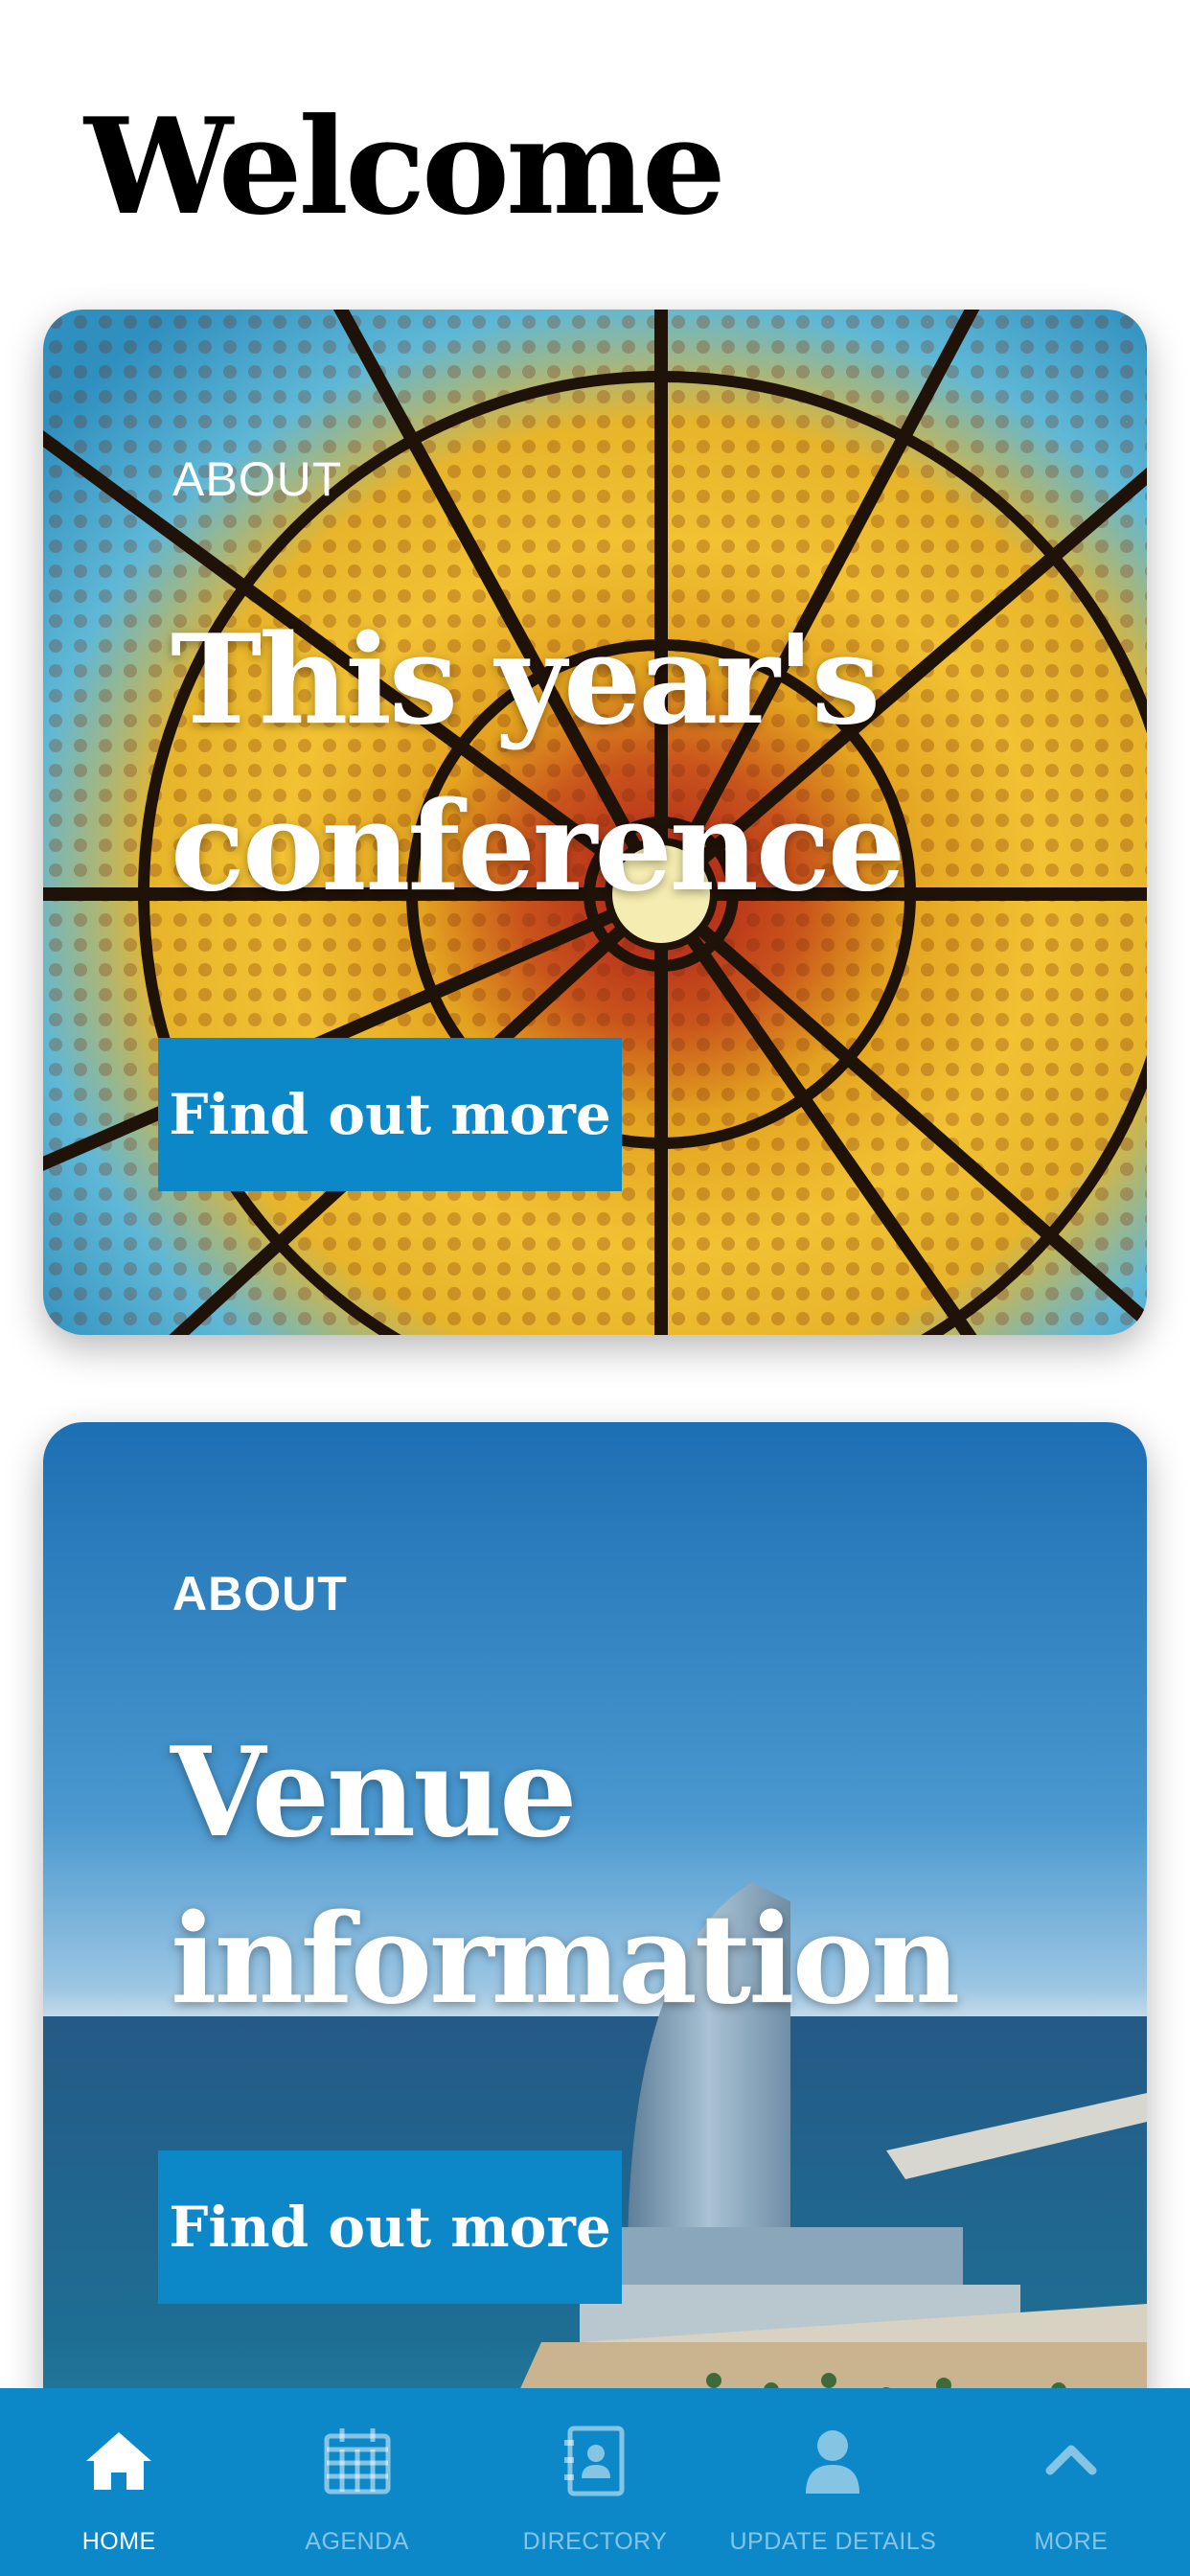 Image resolution: width=1190 pixels, height=2576 pixels. I want to click on card-title: Venue information, so click(565, 1876).